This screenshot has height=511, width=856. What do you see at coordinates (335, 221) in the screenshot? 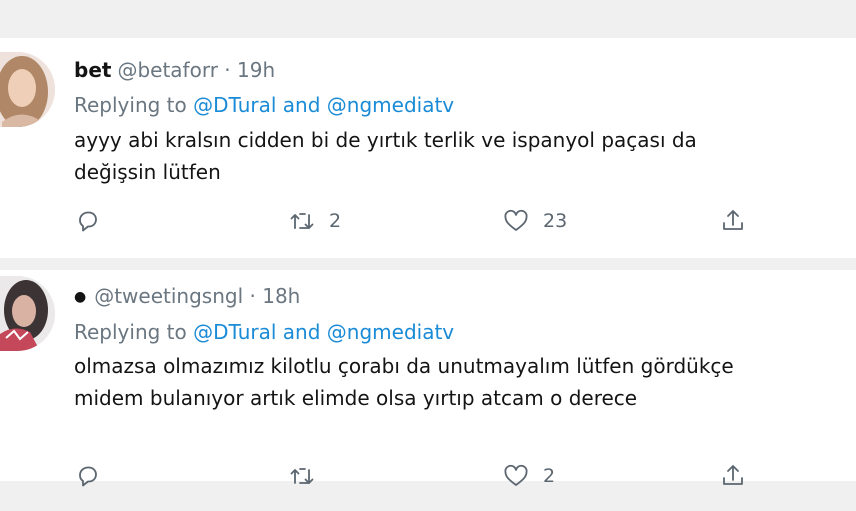
I see `retweet-count: 2` at bounding box center [335, 221].